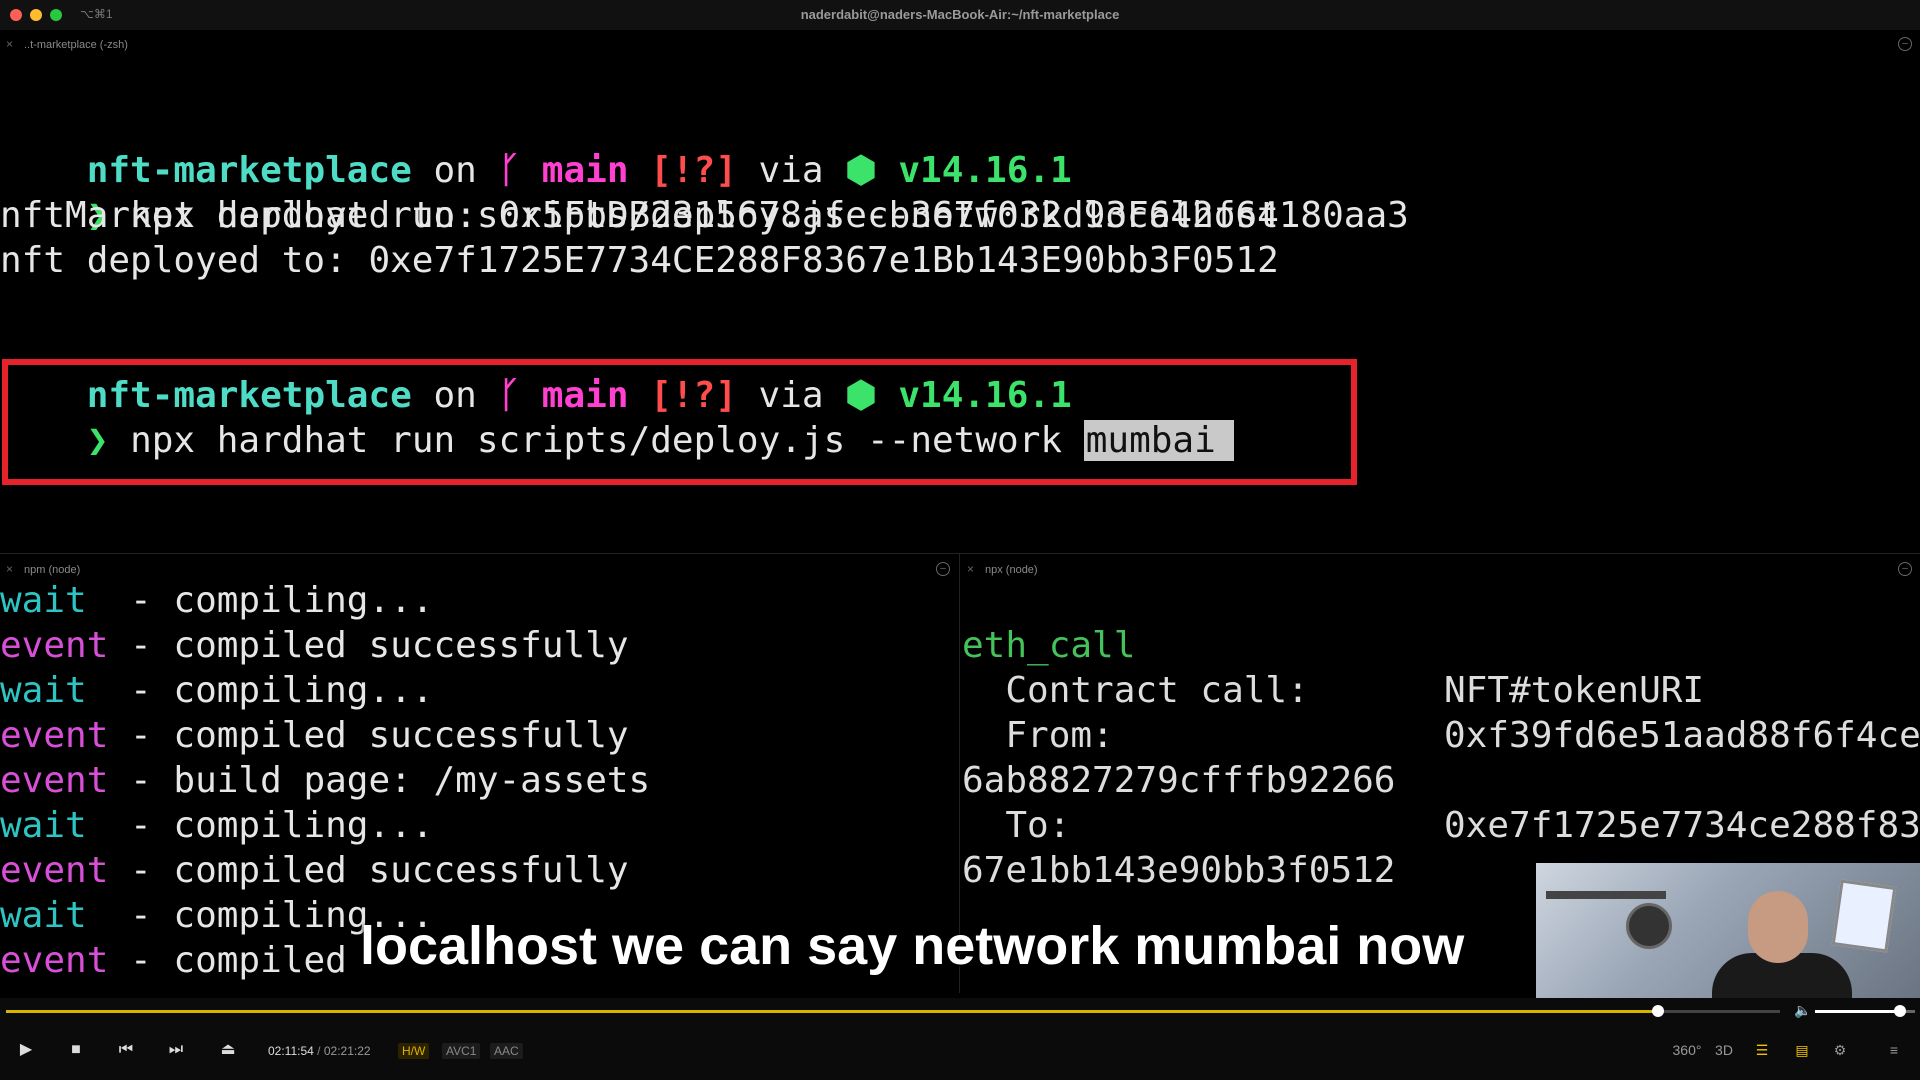 This screenshot has height=1080, width=1920. I want to click on log-line: event - build page: /my-assets, so click(325, 780).